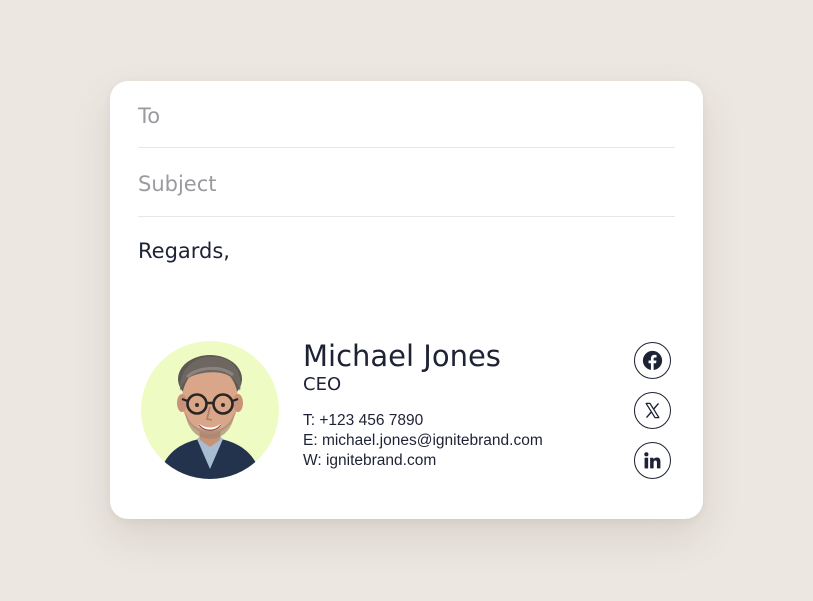 This screenshot has height=601, width=813. I want to click on x-icon, so click(652, 410).